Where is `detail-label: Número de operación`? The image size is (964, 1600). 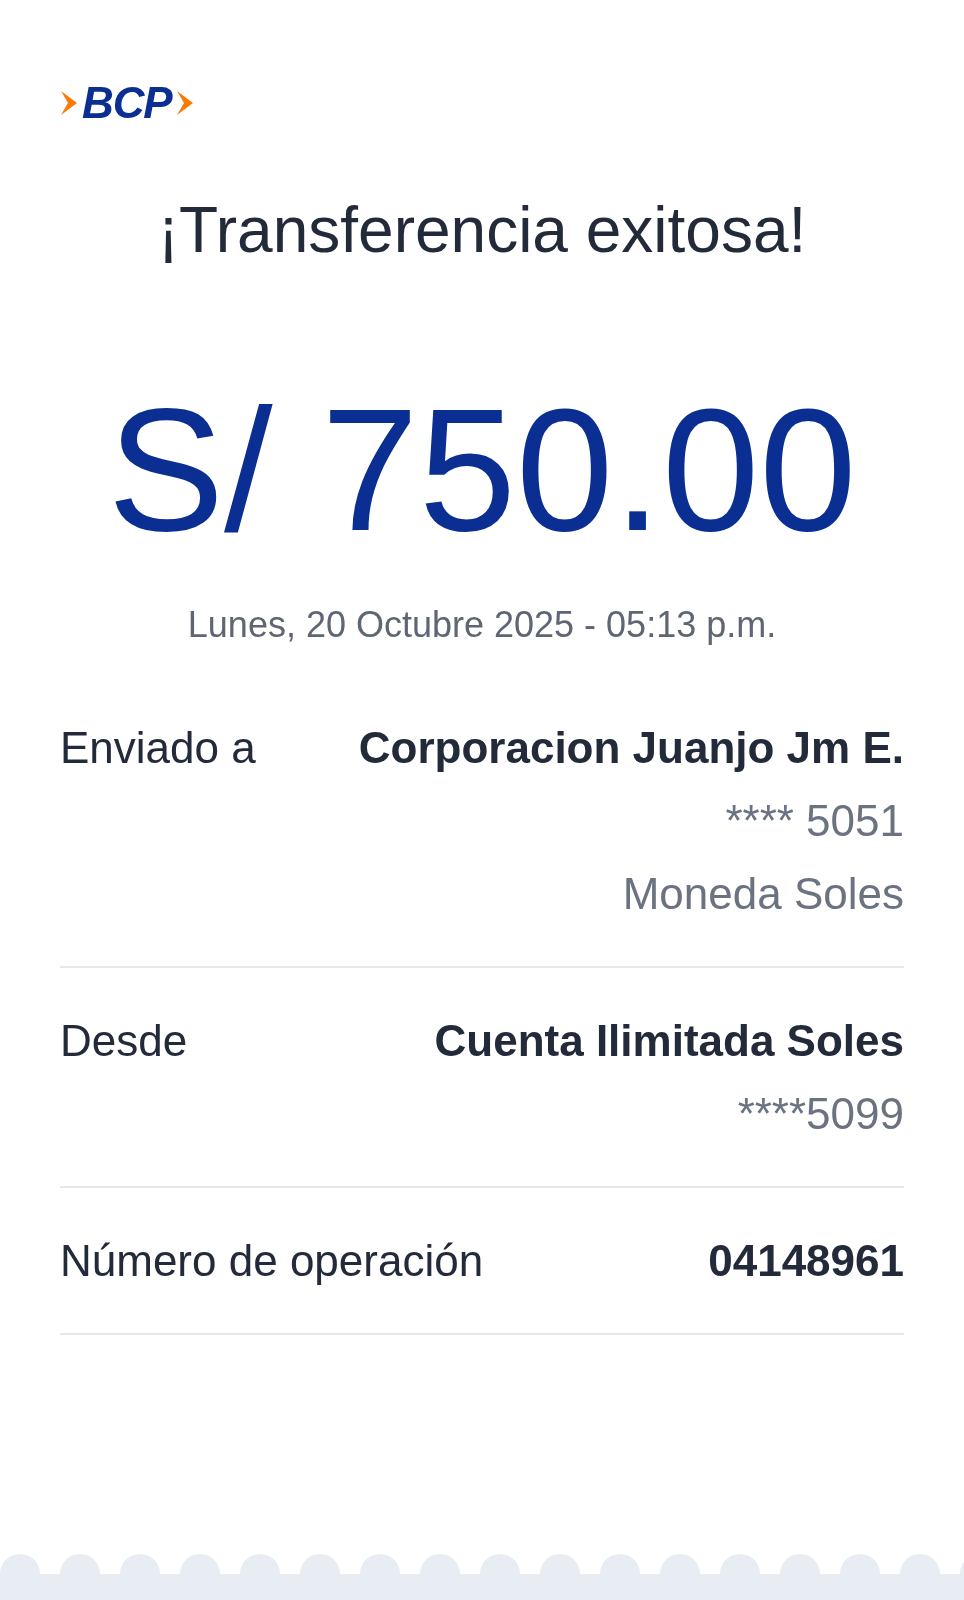
detail-label: Número de operación is located at coordinates (272, 1261).